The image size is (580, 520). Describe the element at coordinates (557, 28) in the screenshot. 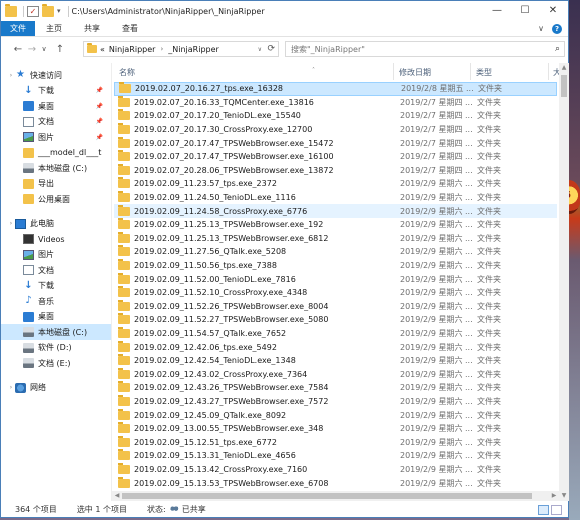

I see `help-icon: ?` at that location.